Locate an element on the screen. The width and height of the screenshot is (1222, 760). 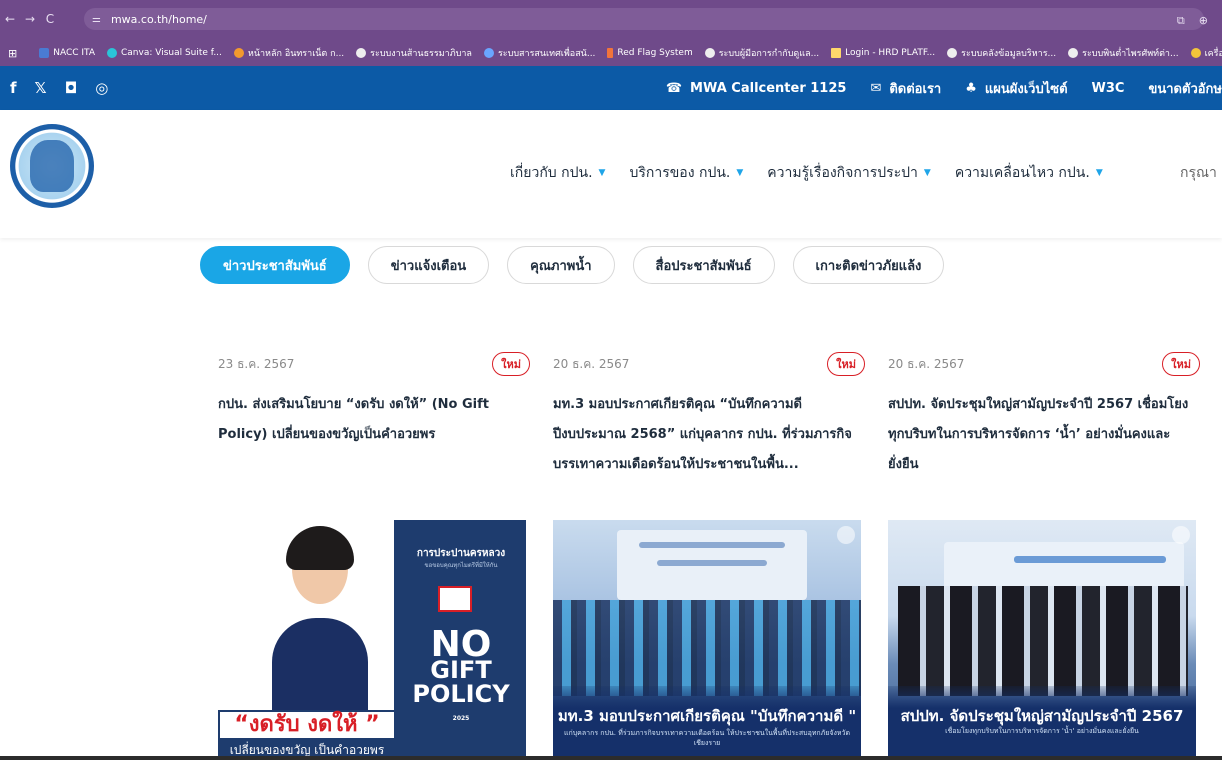
zoom-icon: ⊕ is located at coordinates (1203, 21).